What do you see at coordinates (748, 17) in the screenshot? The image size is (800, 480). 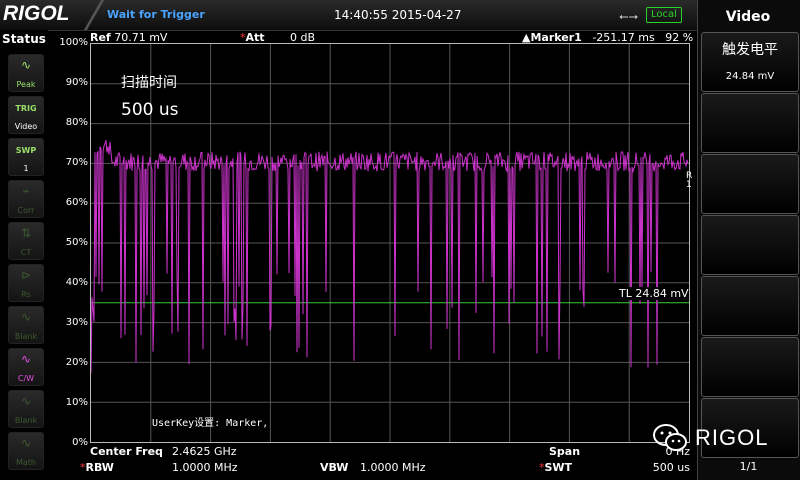 I see `menu-title: Video` at bounding box center [748, 17].